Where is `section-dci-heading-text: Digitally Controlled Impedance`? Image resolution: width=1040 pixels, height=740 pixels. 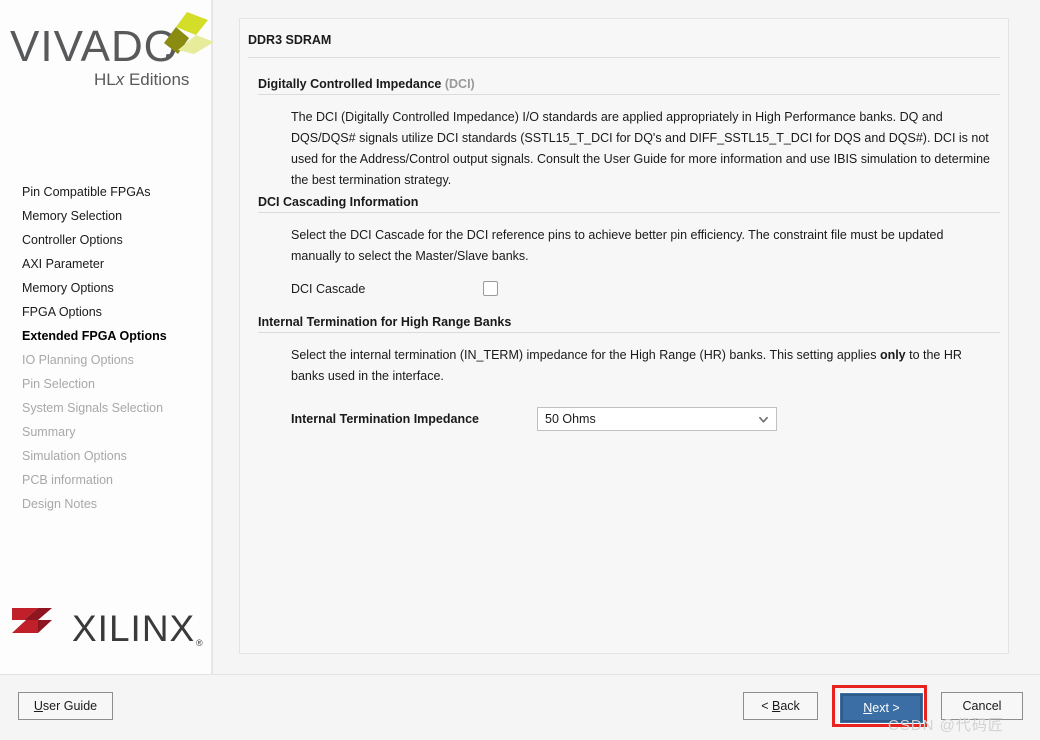
section-dci-heading-text: Digitally Controlled Impedance is located at coordinates (350, 84).